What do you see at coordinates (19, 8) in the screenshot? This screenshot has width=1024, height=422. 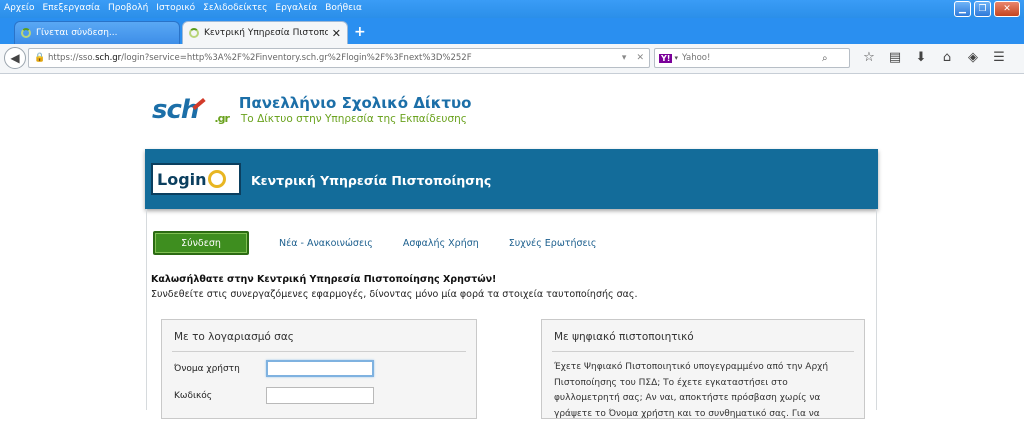 I see `menu-file: Αρχείο` at bounding box center [19, 8].